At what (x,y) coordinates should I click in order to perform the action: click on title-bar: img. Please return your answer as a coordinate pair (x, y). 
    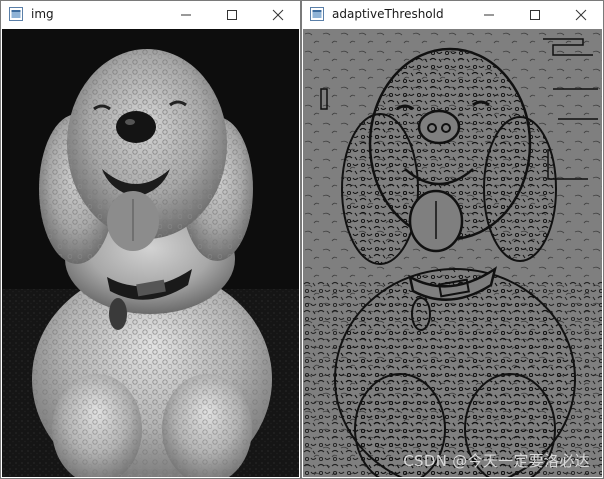
    Looking at the image, I should click on (150, 15).